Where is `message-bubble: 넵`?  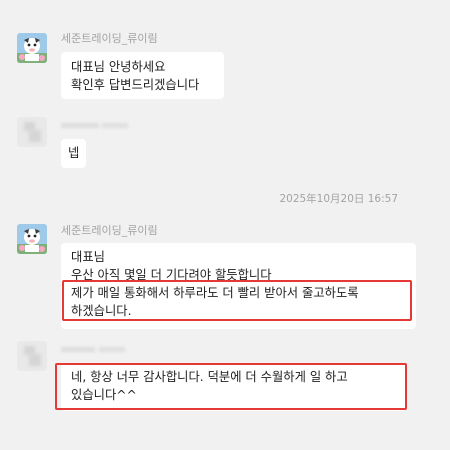 message-bubble: 넵 is located at coordinates (73, 153).